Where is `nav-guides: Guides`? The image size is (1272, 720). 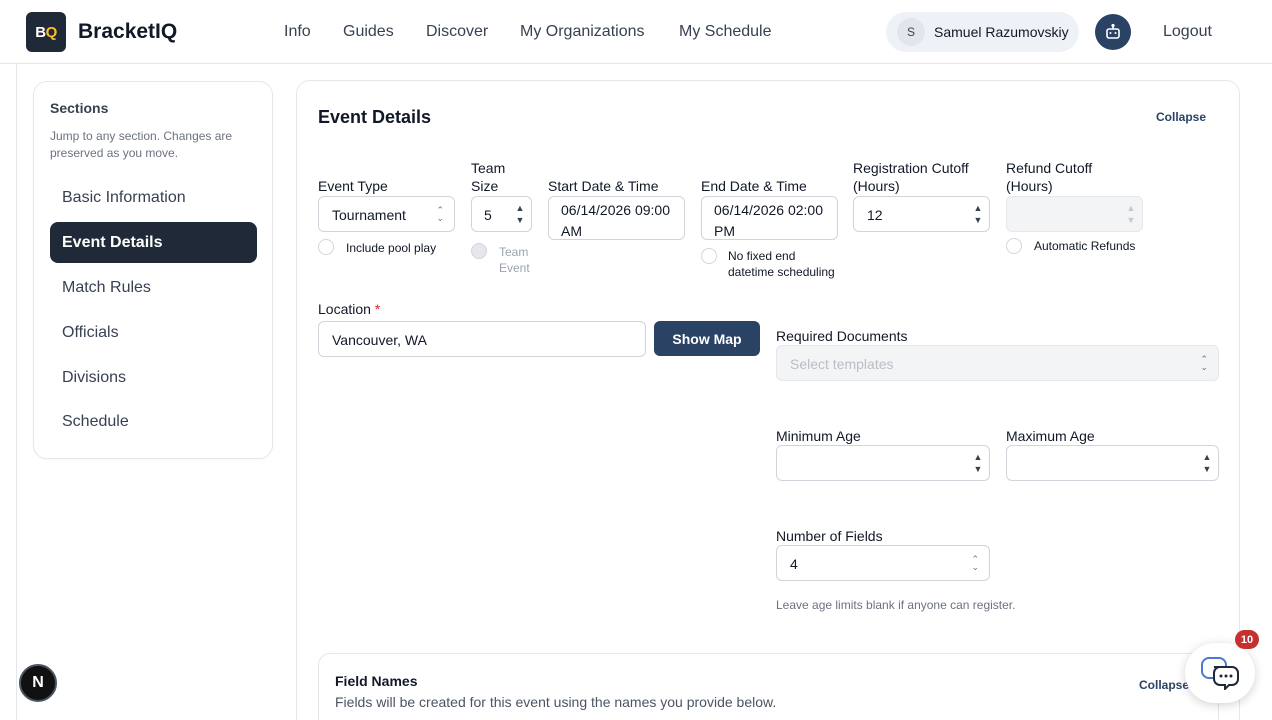 nav-guides: Guides is located at coordinates (368, 32).